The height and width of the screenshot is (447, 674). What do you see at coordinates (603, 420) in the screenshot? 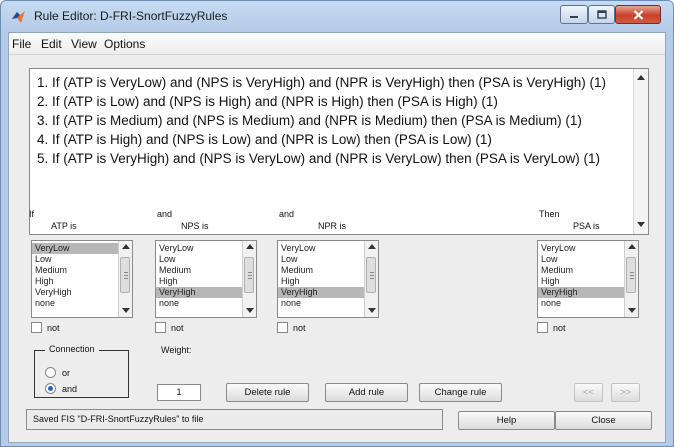
I see `close-button: Close` at bounding box center [603, 420].